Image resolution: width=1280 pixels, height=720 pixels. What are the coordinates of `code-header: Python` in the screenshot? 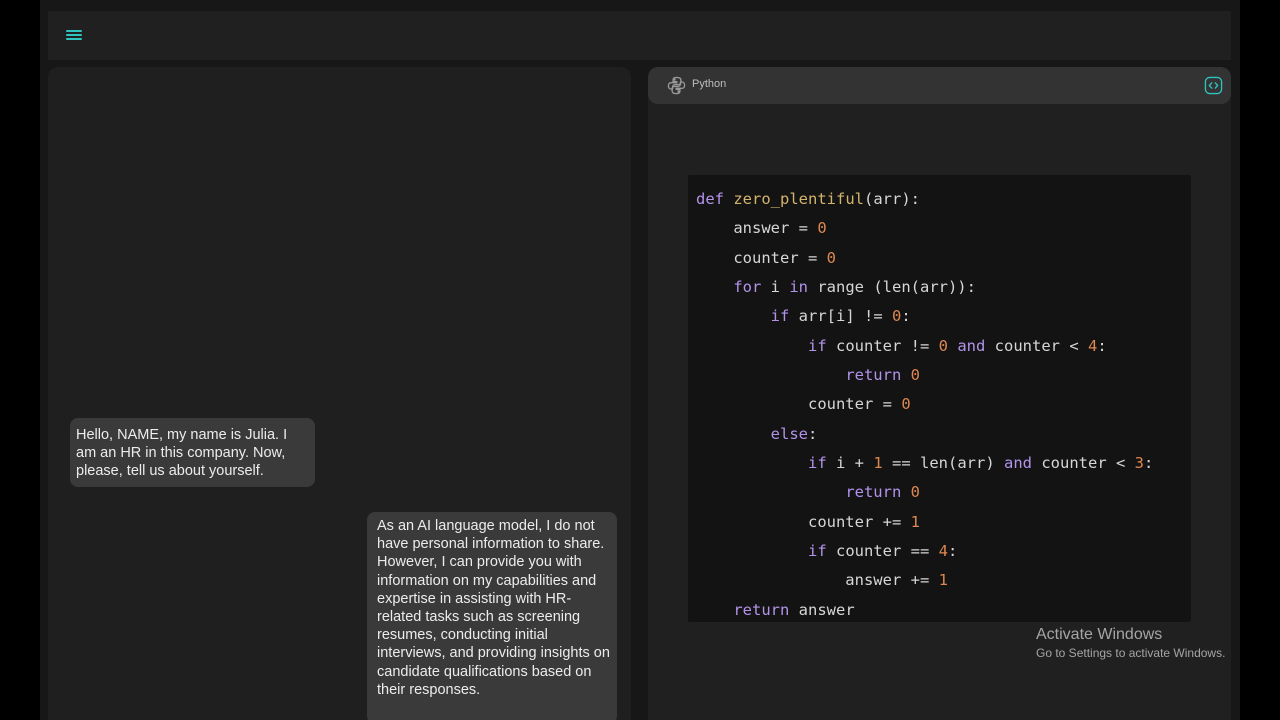 It's located at (939, 85).